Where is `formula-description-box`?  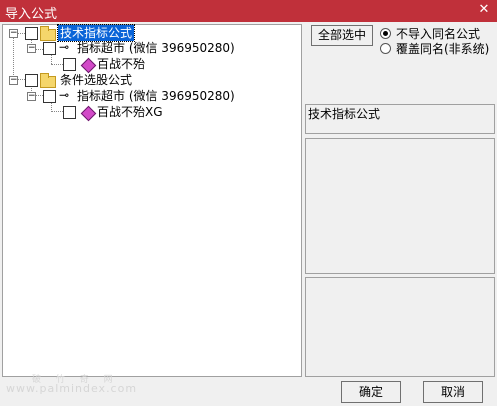 formula-description-box is located at coordinates (400, 206).